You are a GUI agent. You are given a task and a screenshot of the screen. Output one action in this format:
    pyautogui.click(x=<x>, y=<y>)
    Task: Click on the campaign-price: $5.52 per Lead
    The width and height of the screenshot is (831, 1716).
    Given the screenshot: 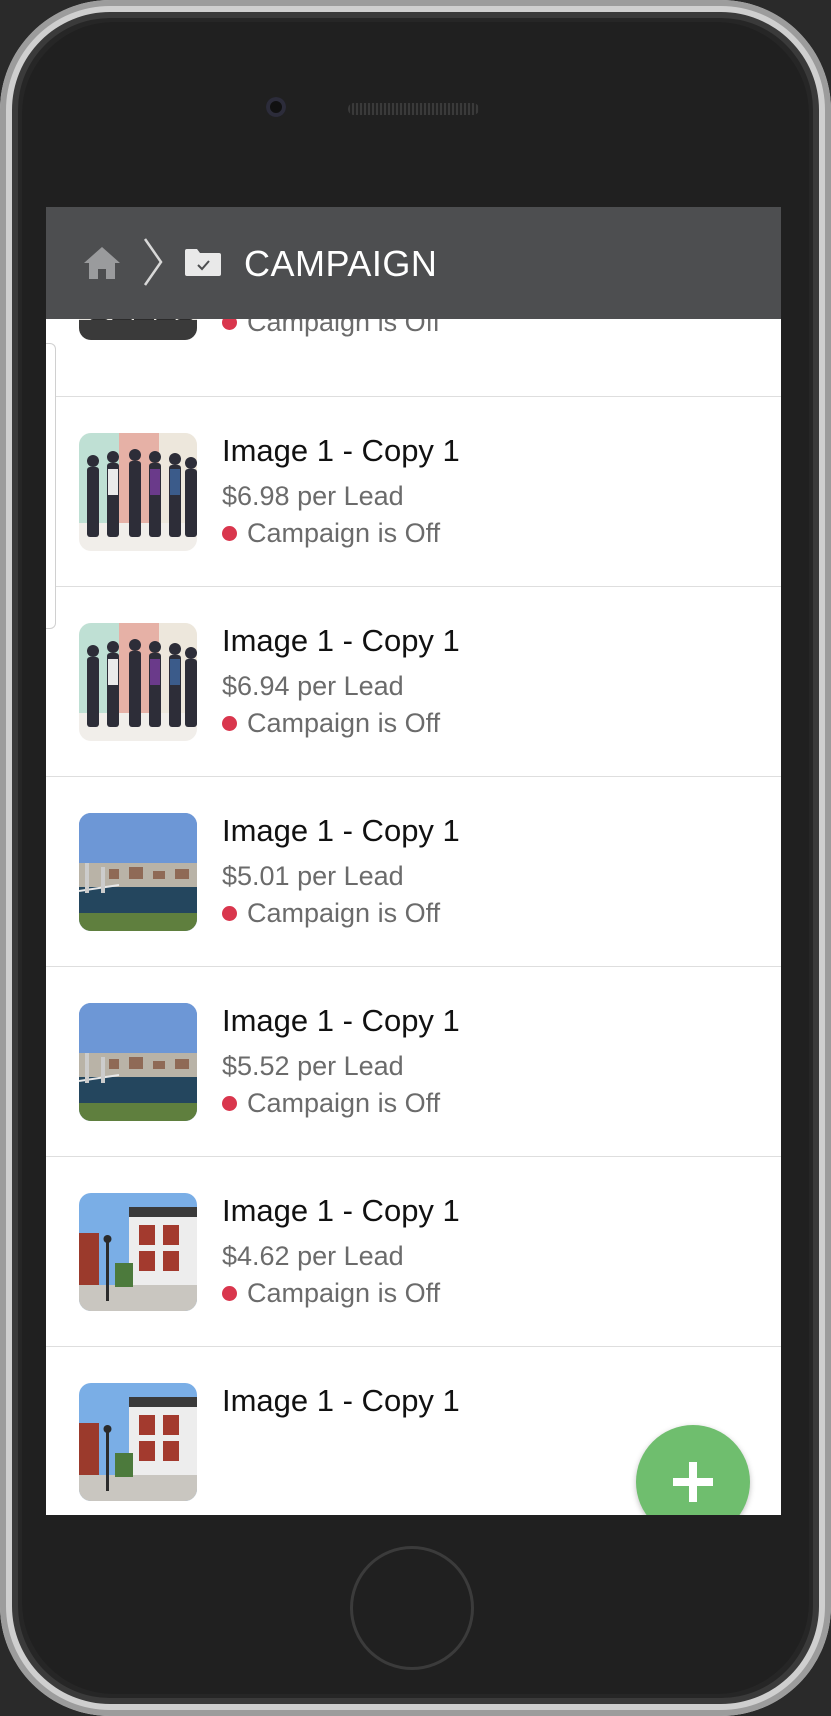 What is the action you would take?
    pyautogui.click(x=313, y=1066)
    